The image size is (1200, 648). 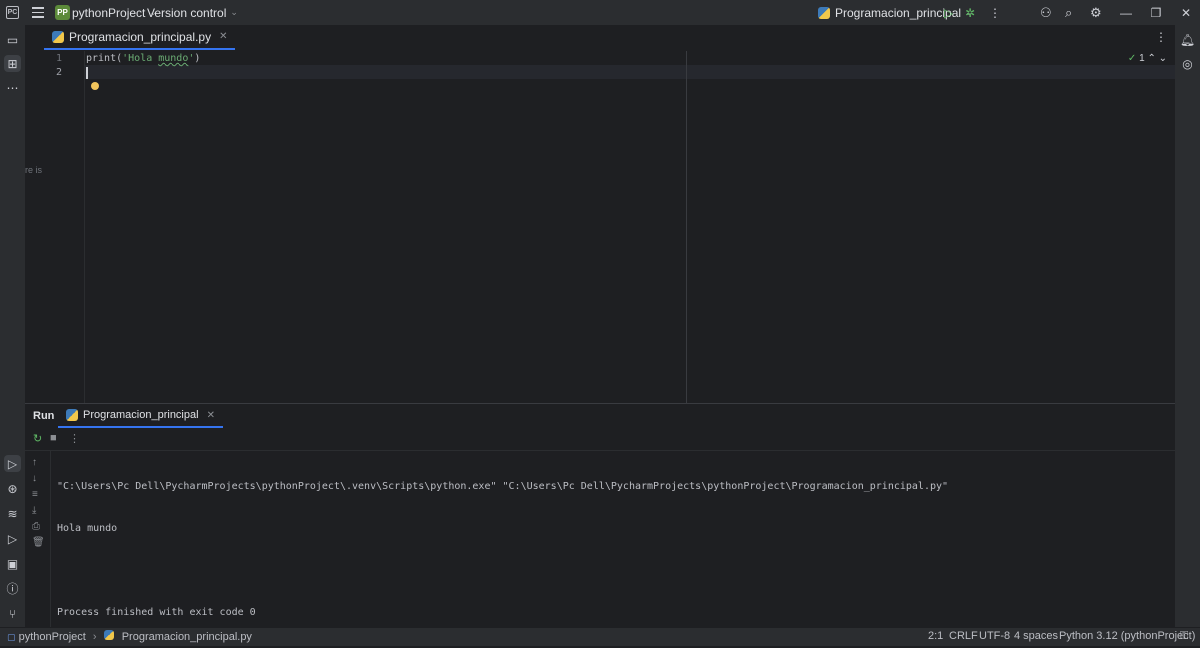 What do you see at coordinates (62, 12) in the screenshot?
I see `project-badge: PP` at bounding box center [62, 12].